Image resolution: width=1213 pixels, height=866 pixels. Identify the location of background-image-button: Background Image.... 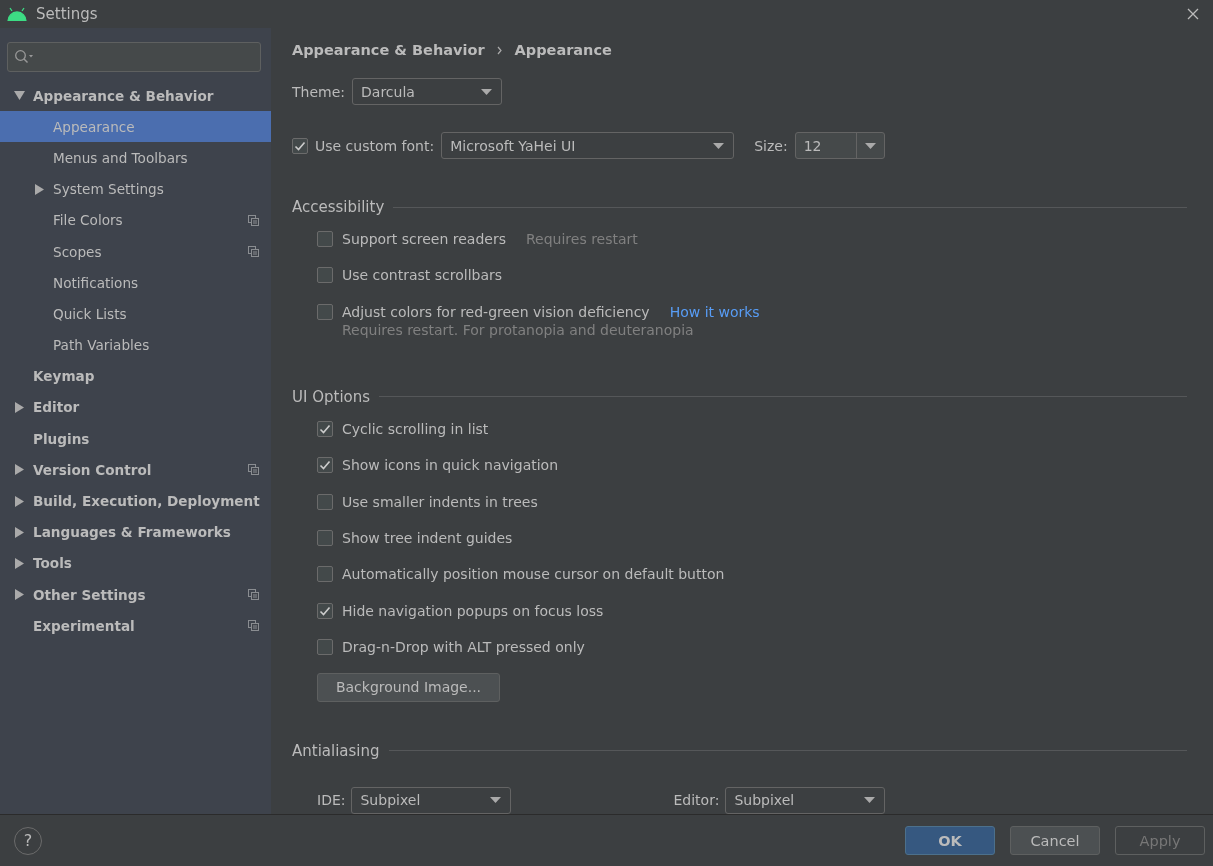
(408, 687).